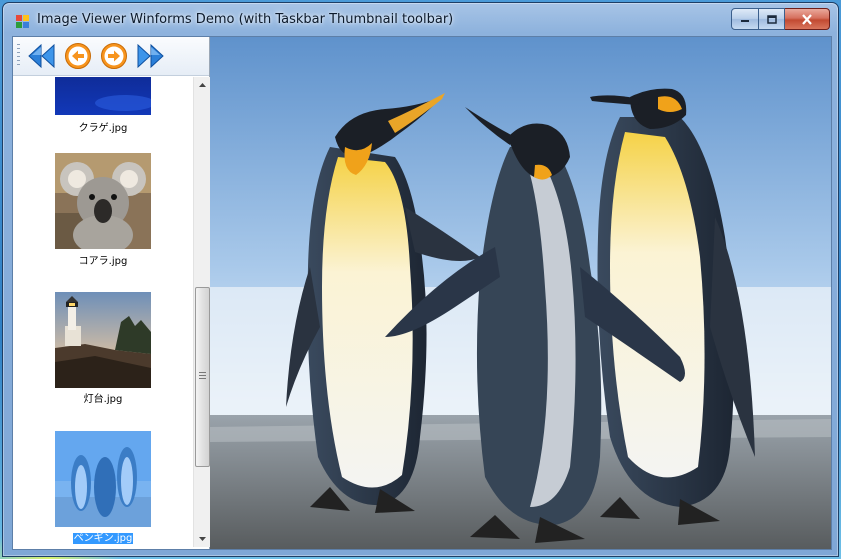 The height and width of the screenshot is (559, 841). I want to click on double-right-arrow-icon, so click(150, 56).